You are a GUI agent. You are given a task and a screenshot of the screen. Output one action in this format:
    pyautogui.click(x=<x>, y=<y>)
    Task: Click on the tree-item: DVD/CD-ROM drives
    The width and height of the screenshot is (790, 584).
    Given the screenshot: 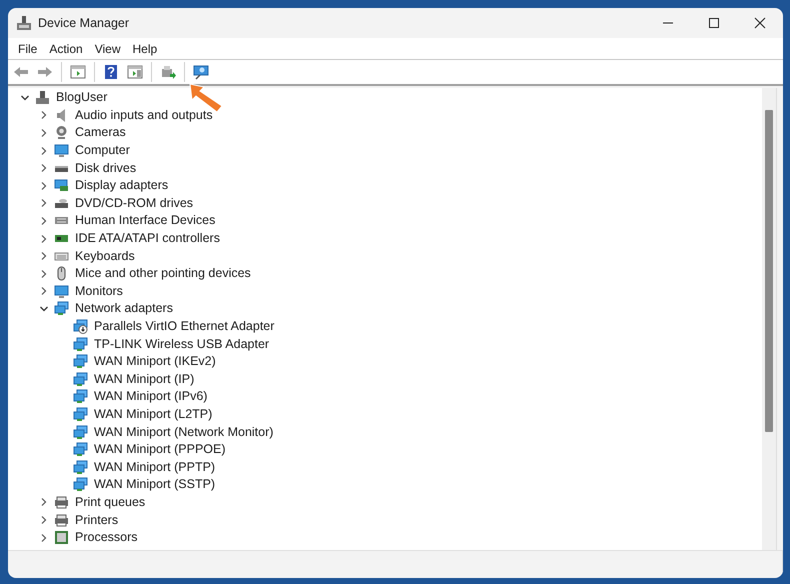 What is the action you would take?
    pyautogui.click(x=133, y=203)
    